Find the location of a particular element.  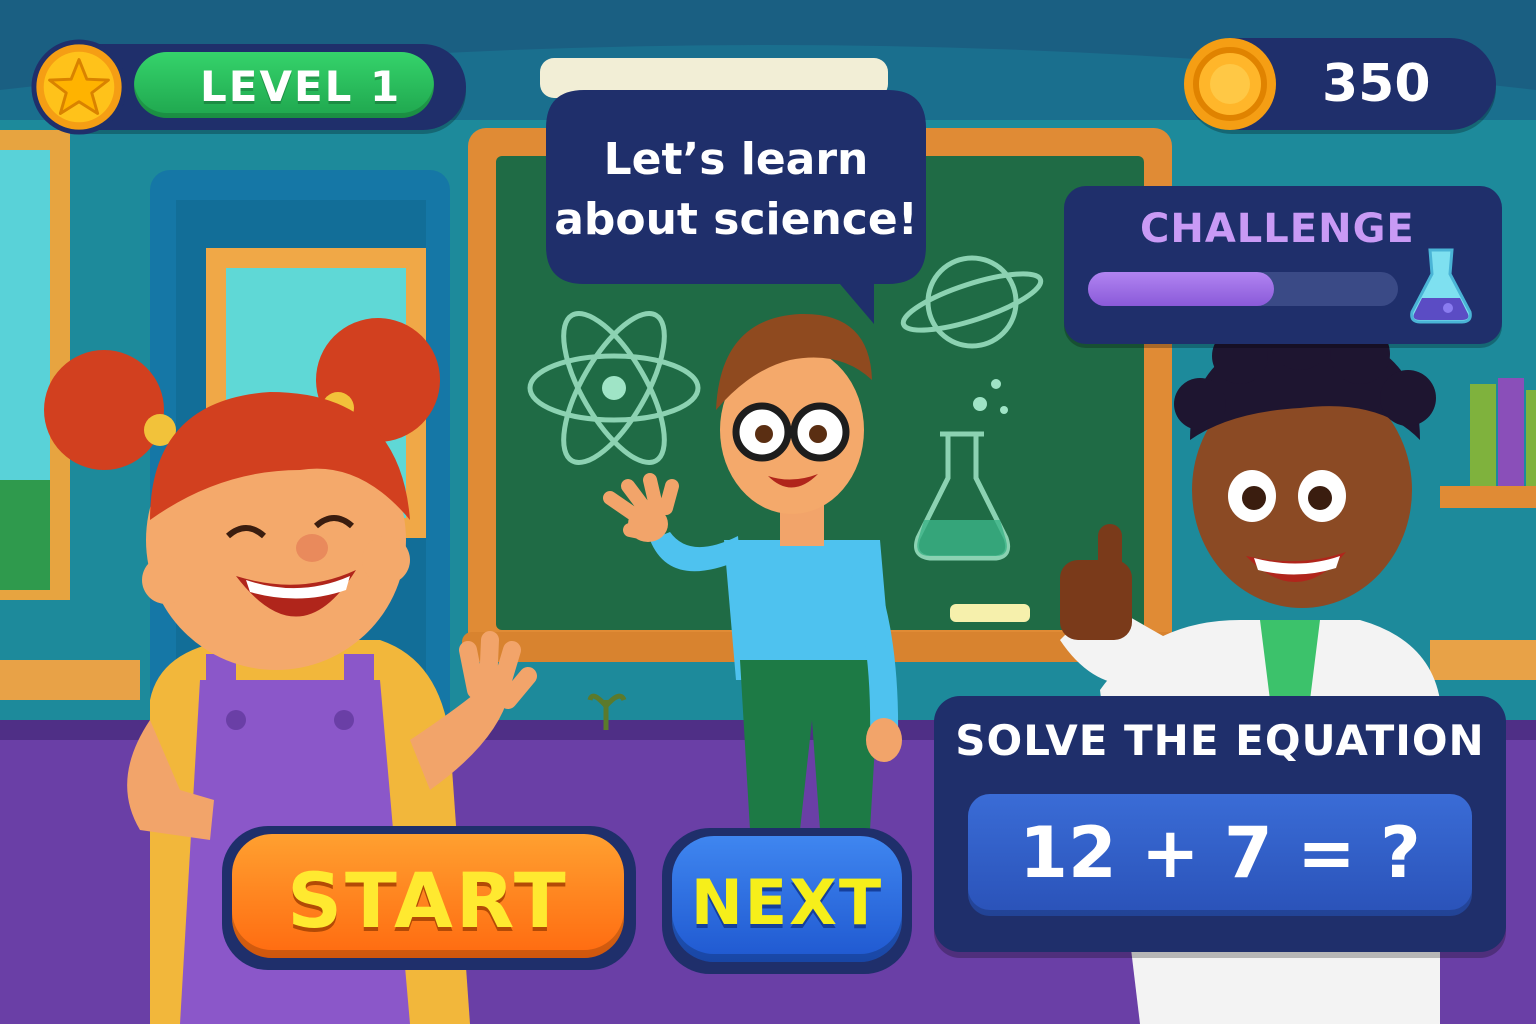

start-button-label: START is located at coordinates (428, 900).